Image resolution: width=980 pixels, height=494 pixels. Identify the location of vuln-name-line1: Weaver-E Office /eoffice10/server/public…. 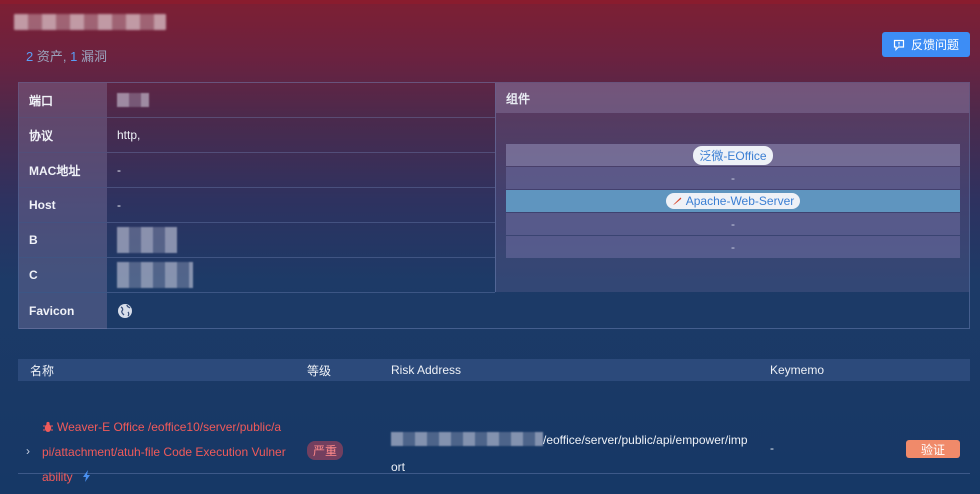
(169, 427).